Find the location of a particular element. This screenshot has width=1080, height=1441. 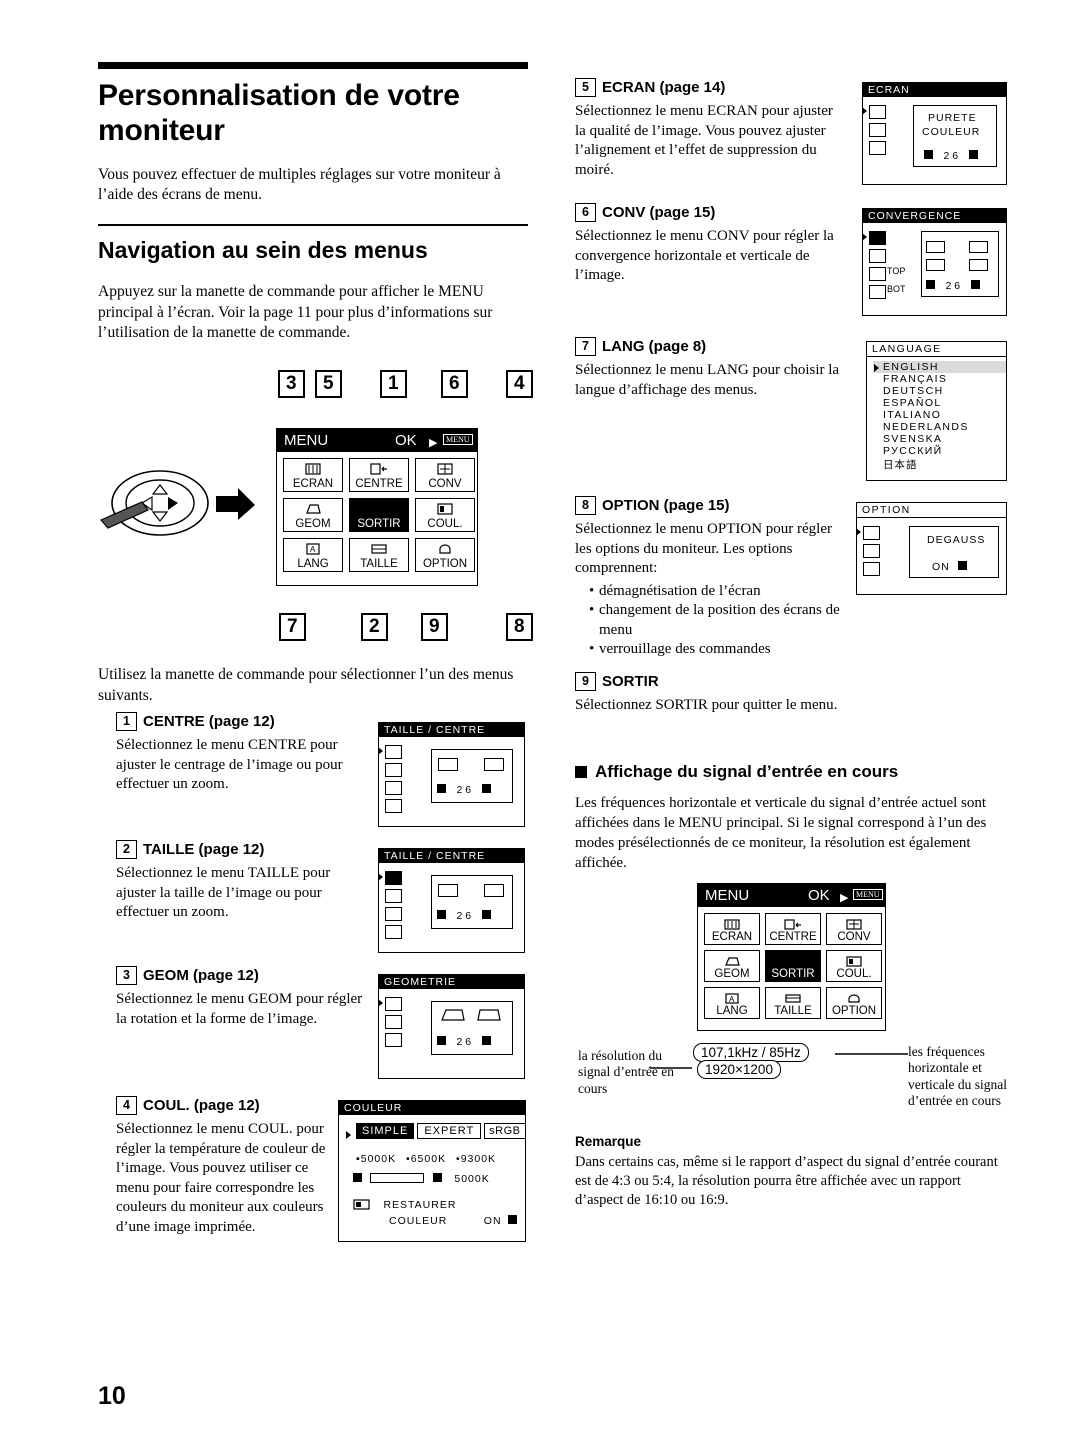

callout-number-6: 6 is located at coordinates (454, 384).